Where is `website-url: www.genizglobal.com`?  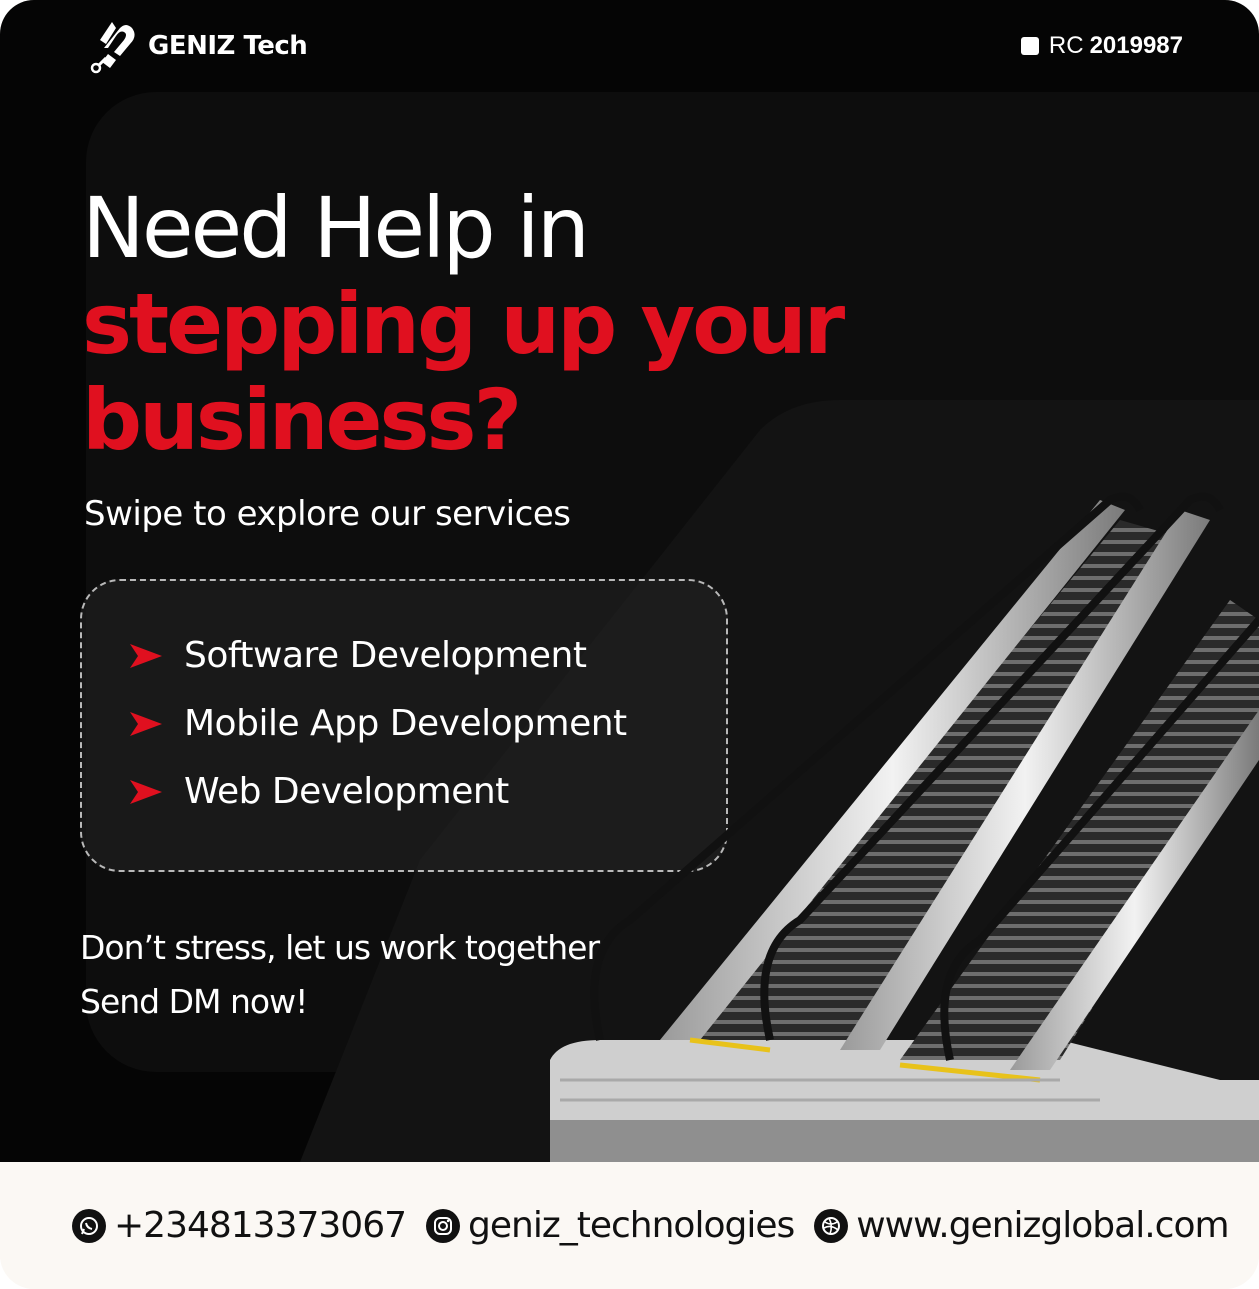
website-url: www.genizglobal.com is located at coordinates (1042, 1225).